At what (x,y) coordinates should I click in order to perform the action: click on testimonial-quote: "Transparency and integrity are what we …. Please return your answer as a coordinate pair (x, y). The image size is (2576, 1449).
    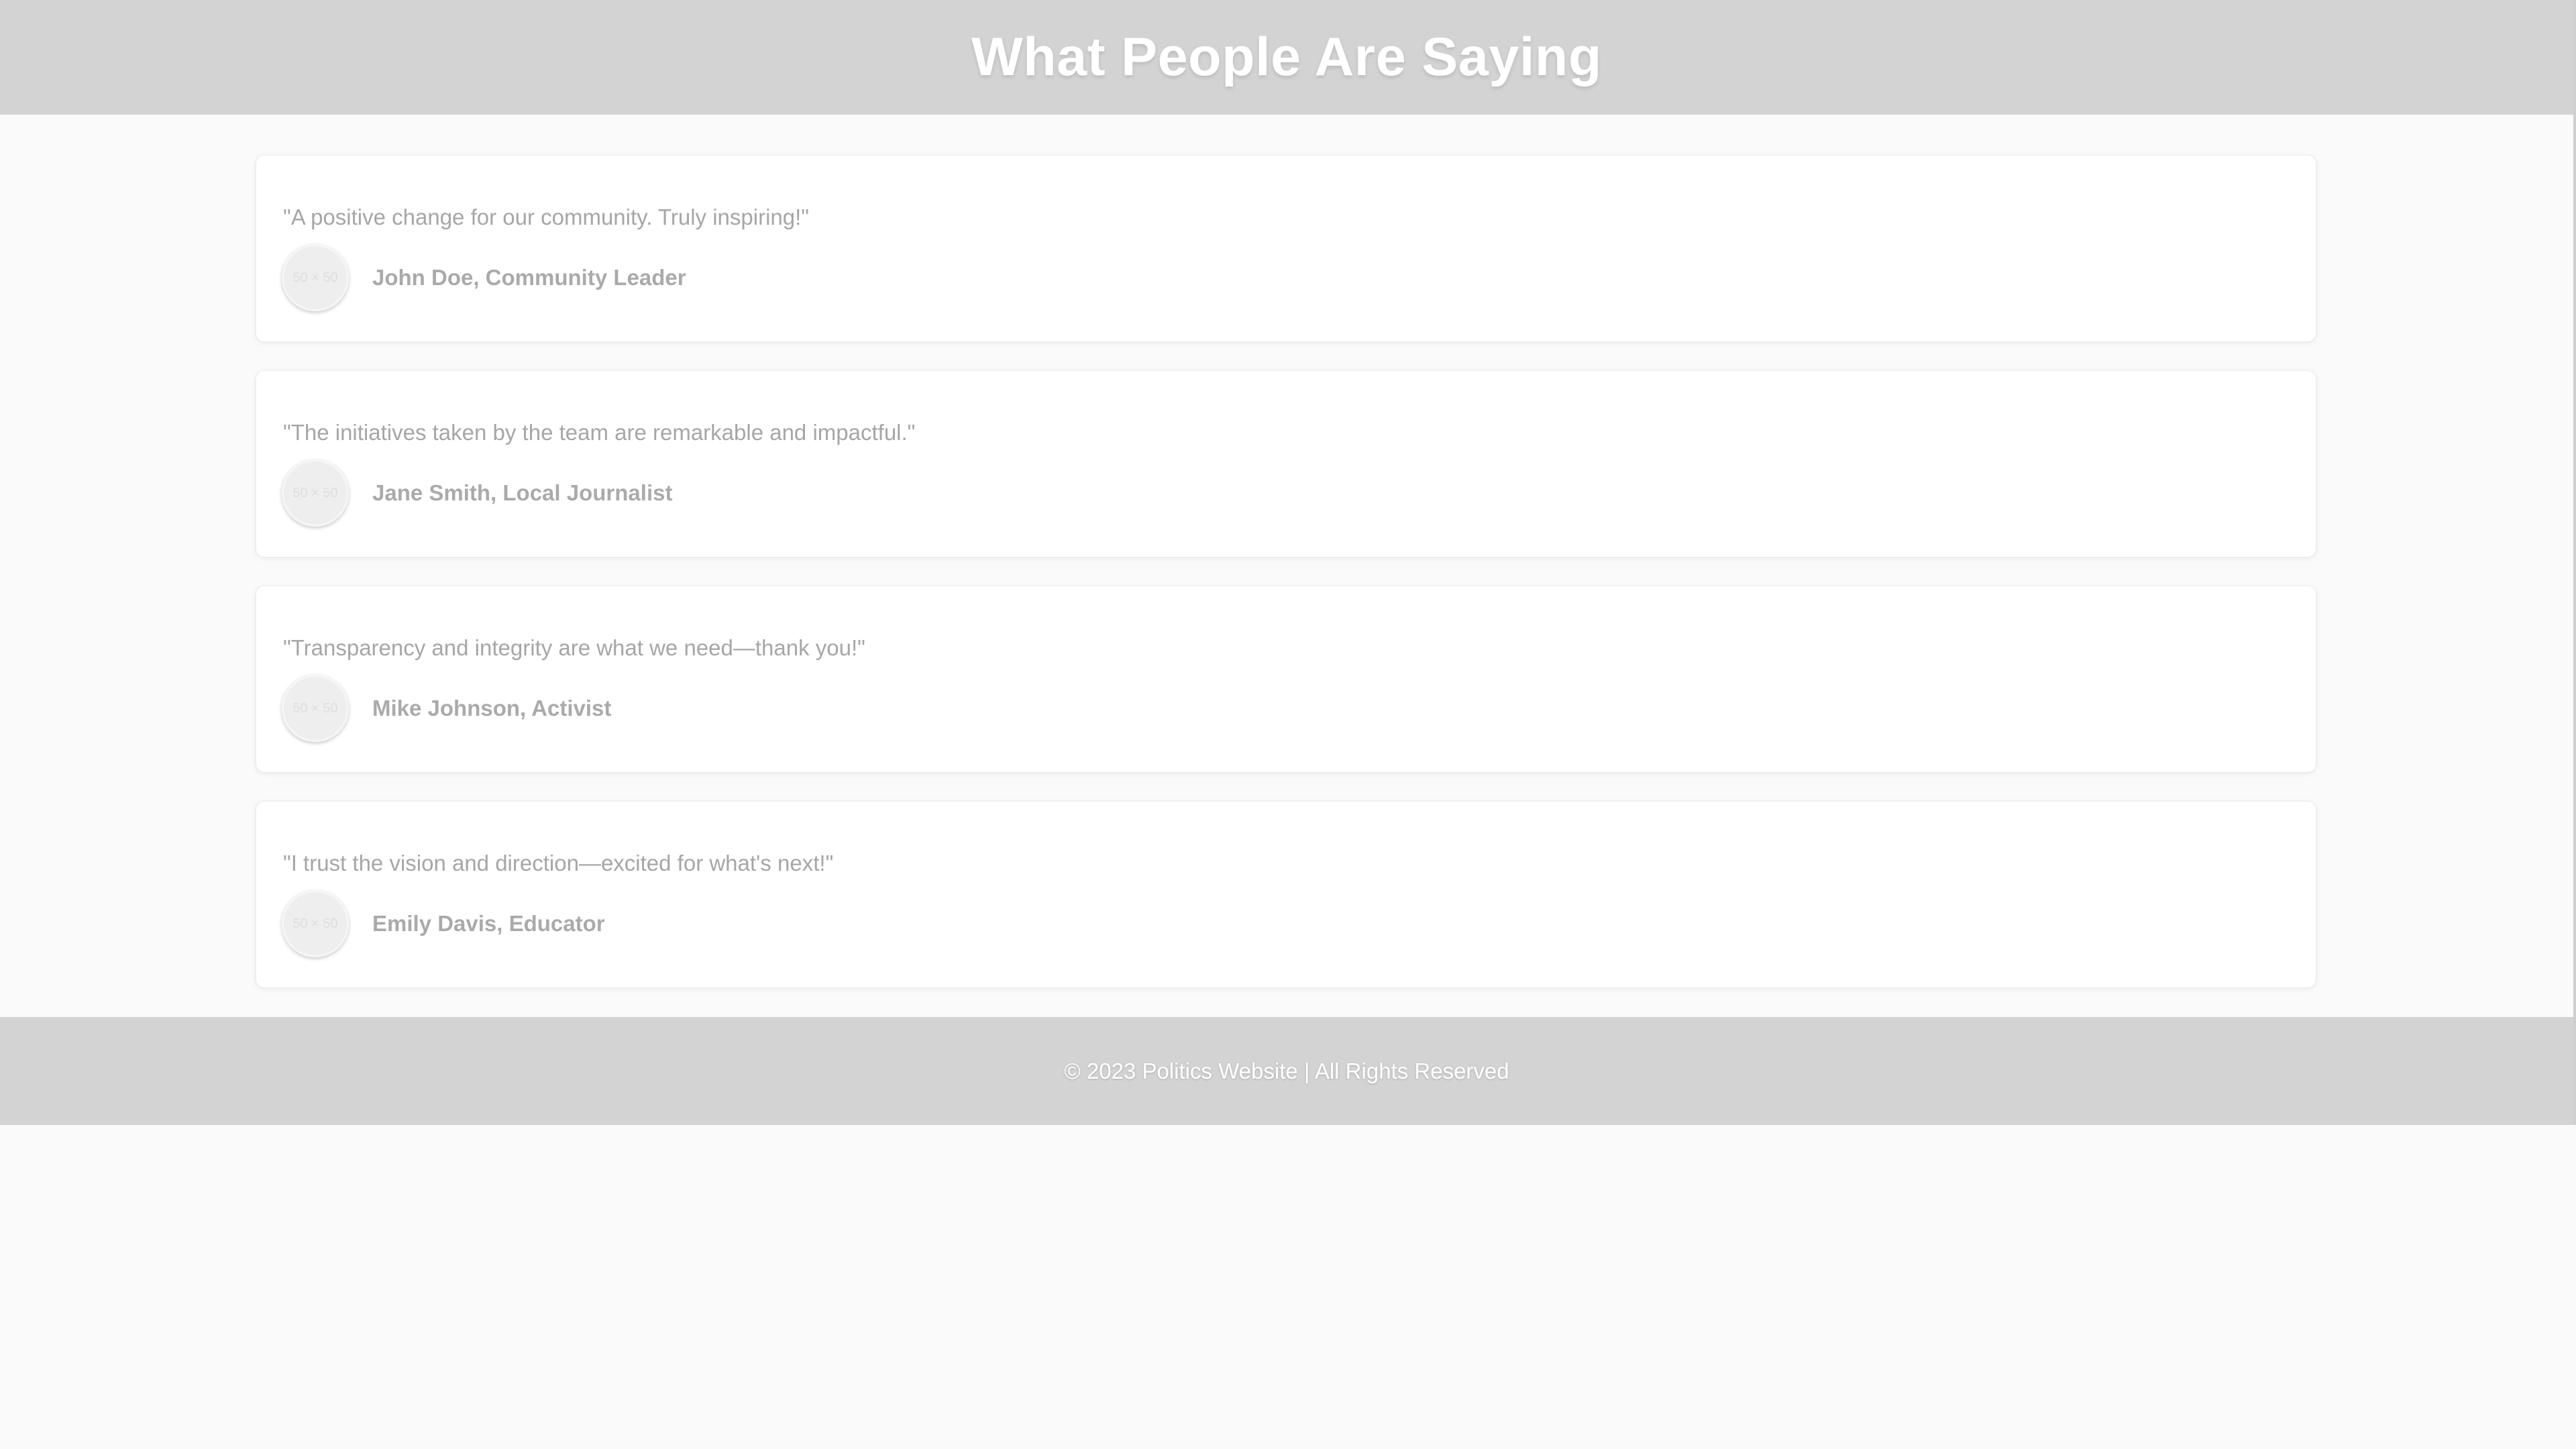
    Looking at the image, I should click on (574, 647).